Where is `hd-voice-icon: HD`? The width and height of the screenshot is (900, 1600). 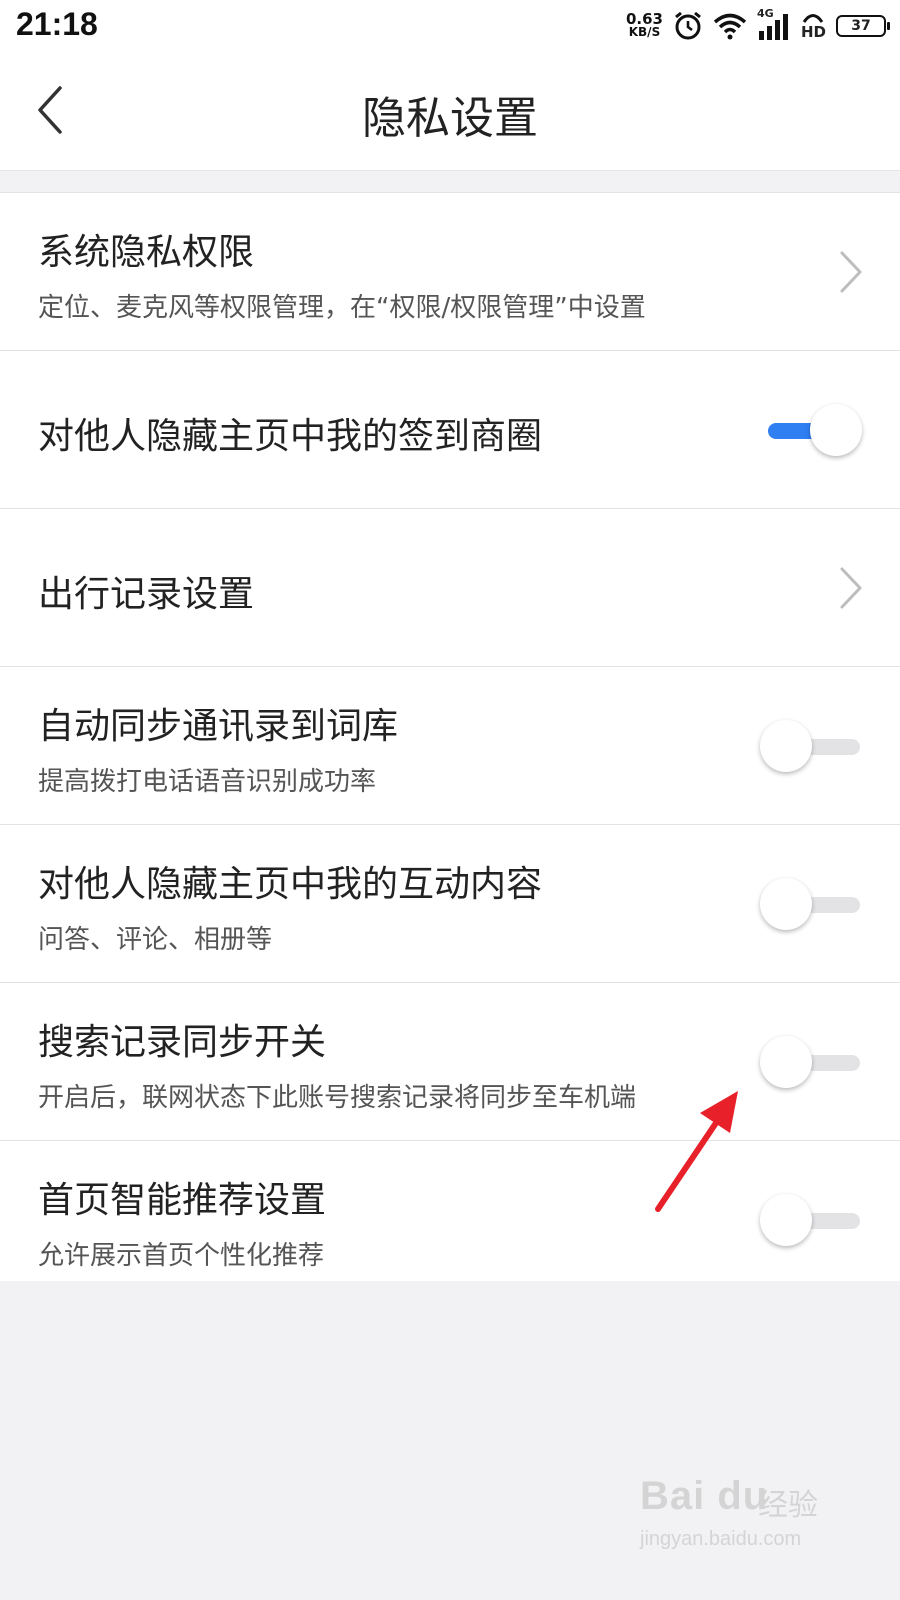 hd-voice-icon: HD is located at coordinates (813, 26).